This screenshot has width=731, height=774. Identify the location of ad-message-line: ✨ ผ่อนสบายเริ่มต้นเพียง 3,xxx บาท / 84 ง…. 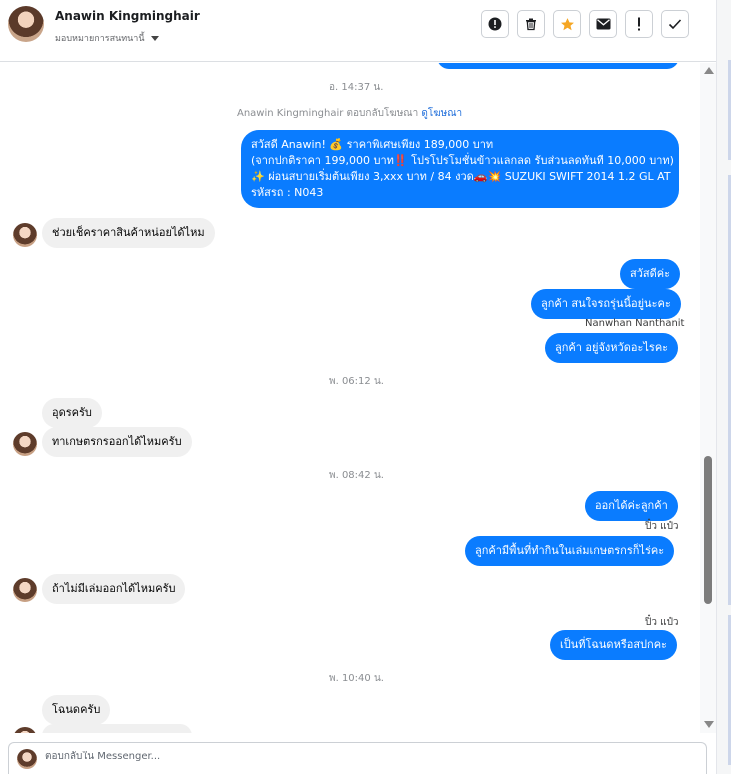
(461, 176).